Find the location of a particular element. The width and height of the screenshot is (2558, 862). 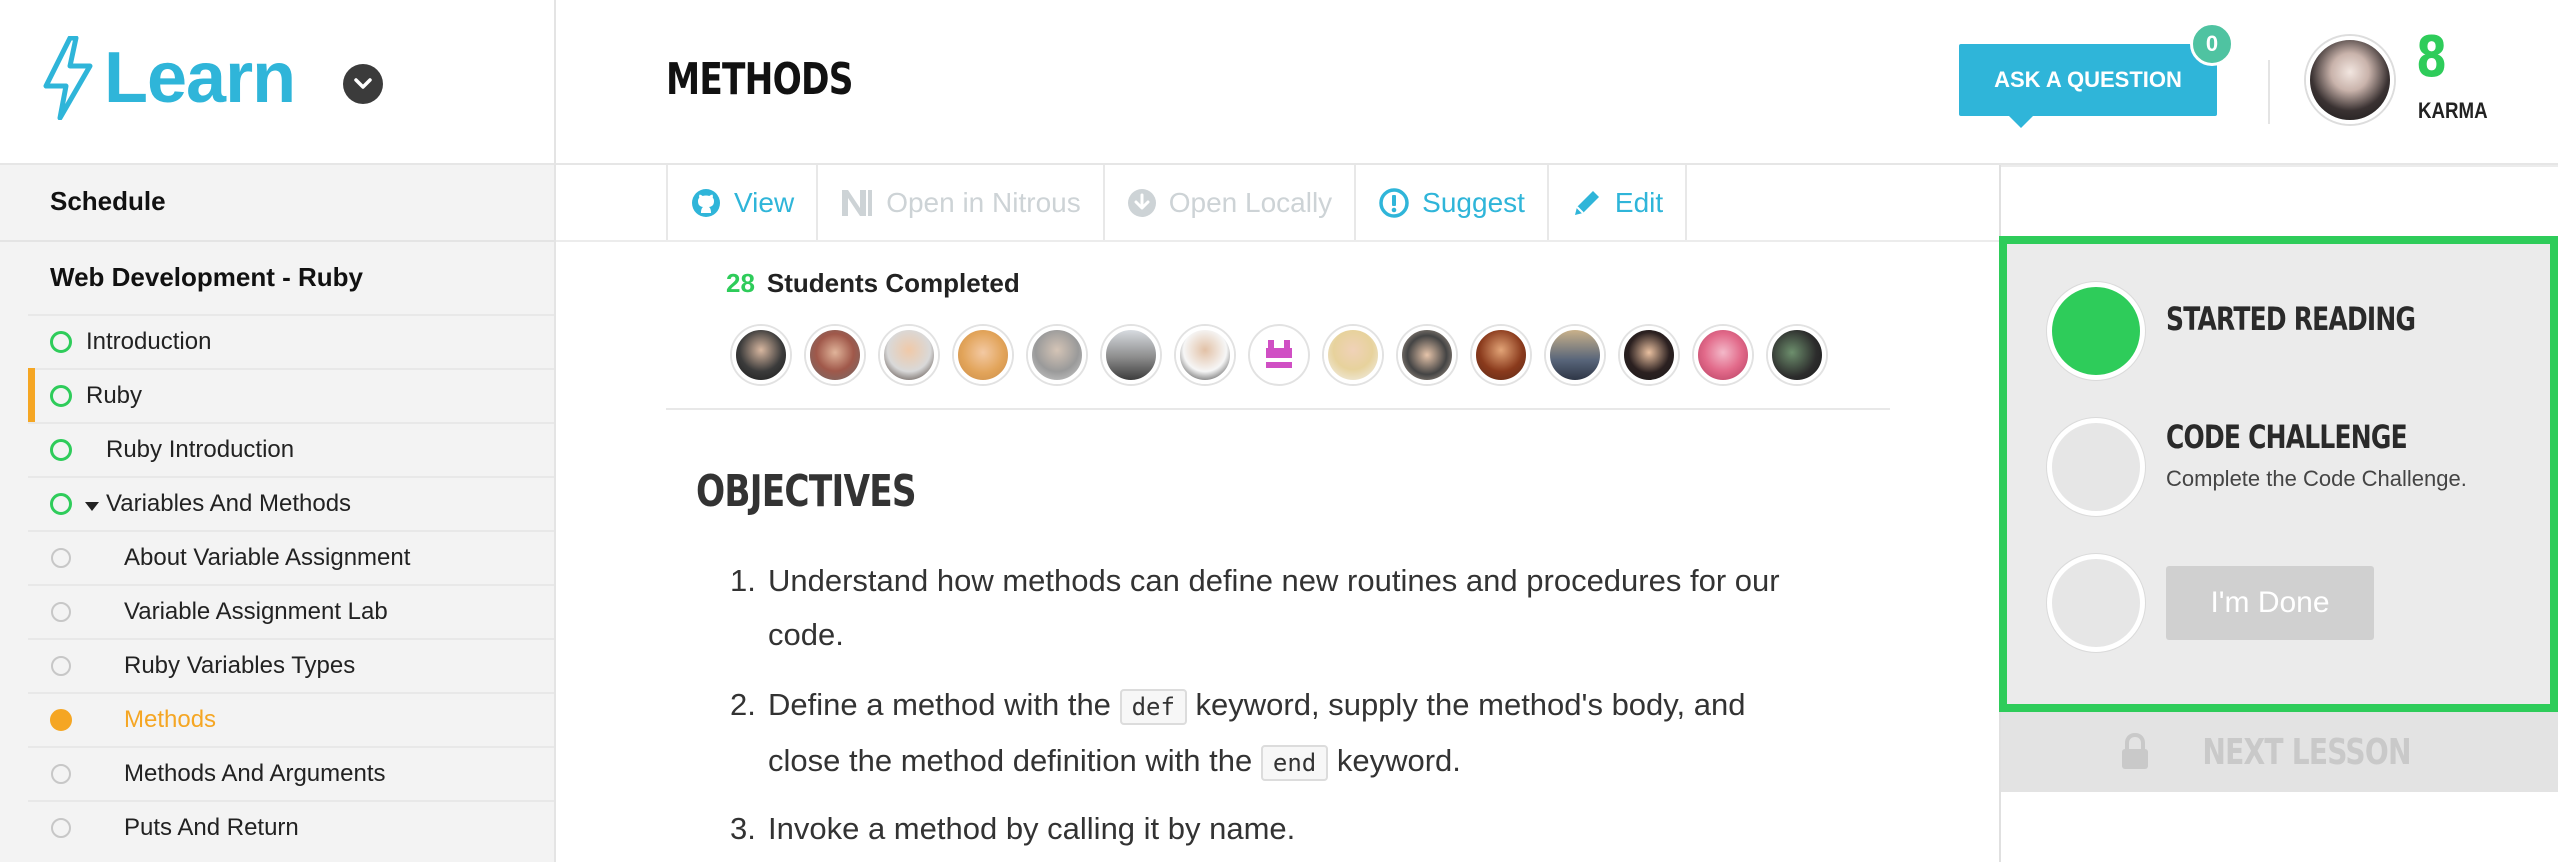

objective-number: 2. is located at coordinates (743, 704).